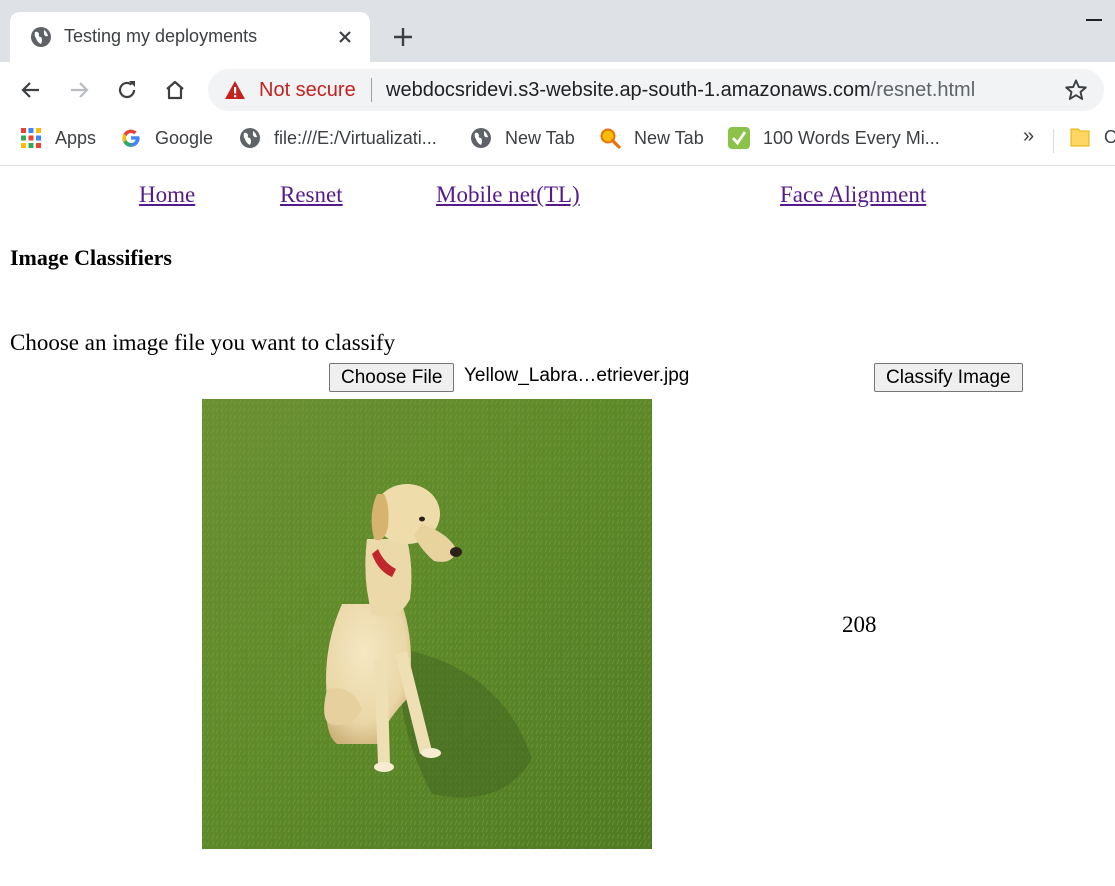  Describe the element at coordinates (31, 138) in the screenshot. I see `apps-grid-icon` at that location.